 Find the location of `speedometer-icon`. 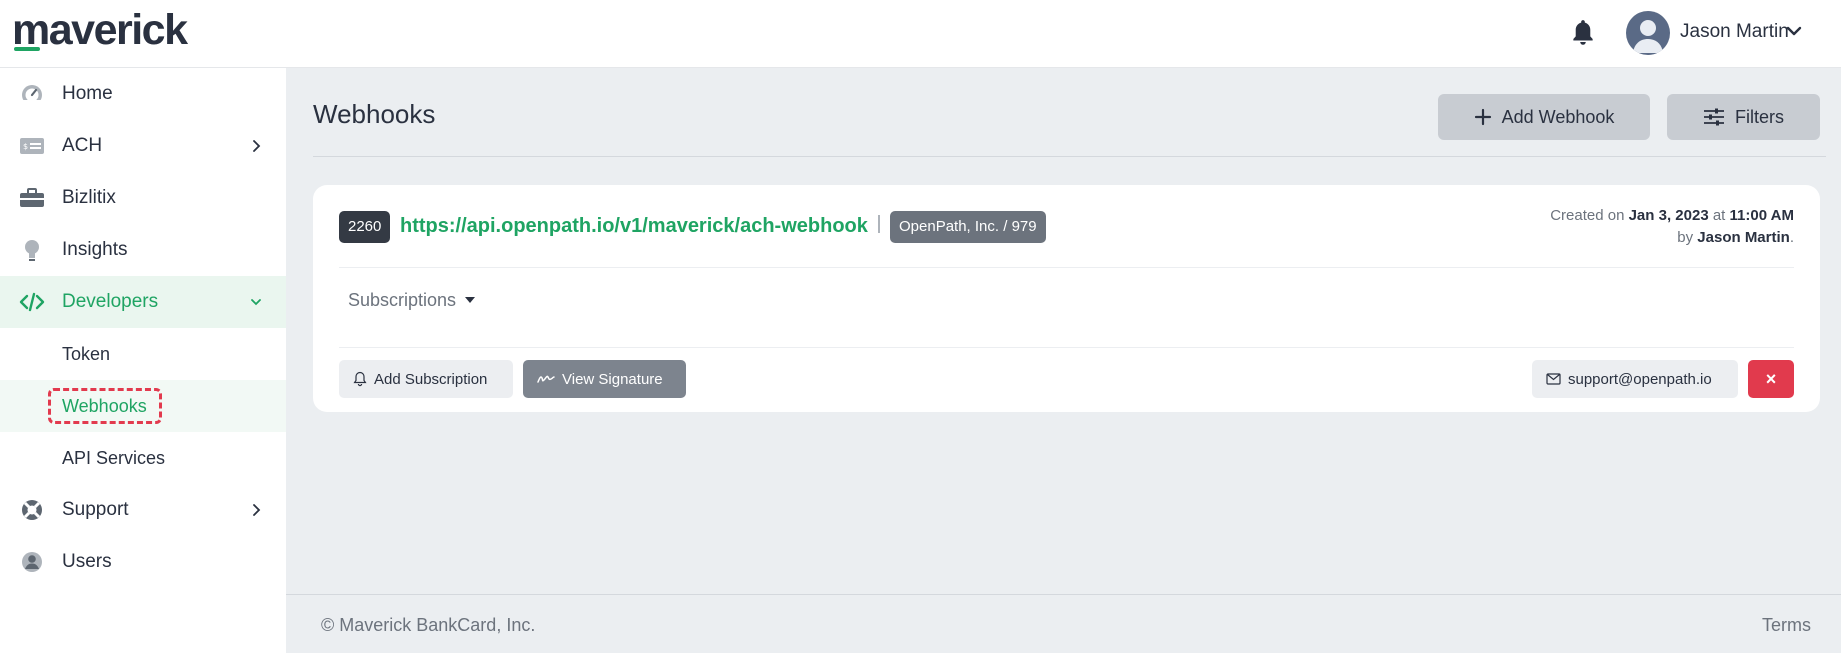

speedometer-icon is located at coordinates (32, 95).